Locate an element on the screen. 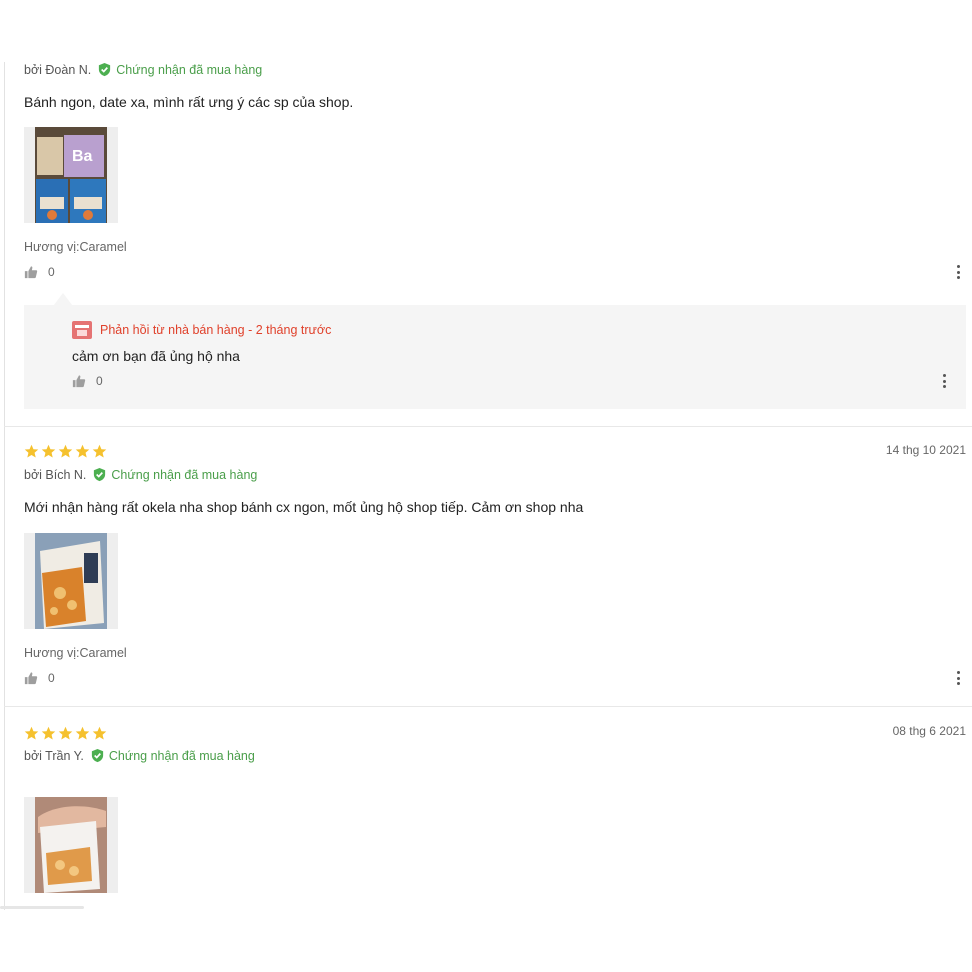 The height and width of the screenshot is (972, 972). review-photo-thumbnail is located at coordinates (71, 845).